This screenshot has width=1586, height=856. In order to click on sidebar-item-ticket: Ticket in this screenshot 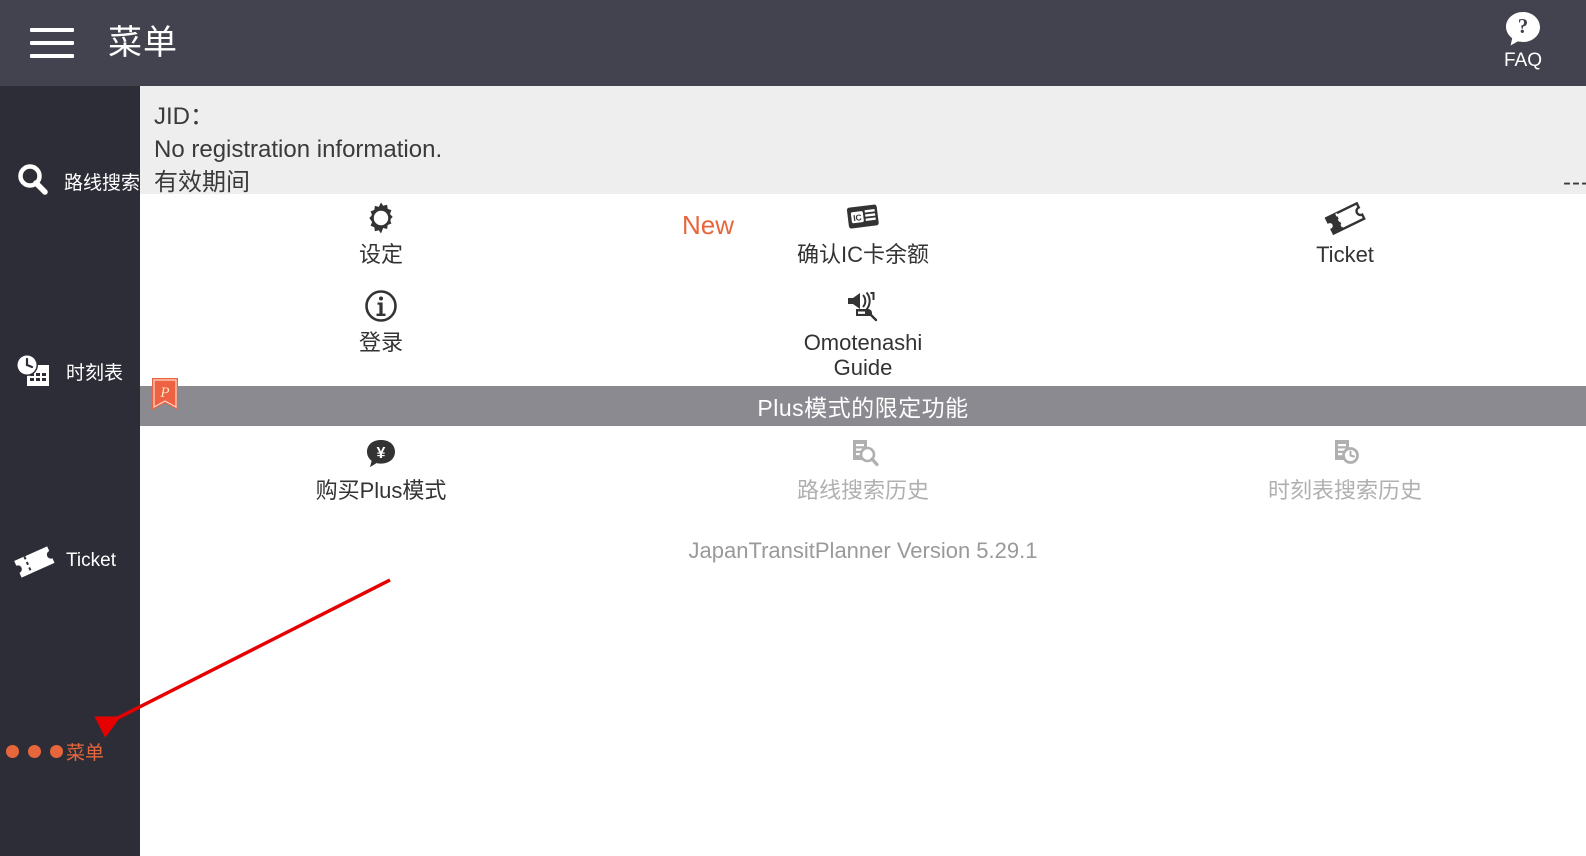, I will do `click(70, 561)`.